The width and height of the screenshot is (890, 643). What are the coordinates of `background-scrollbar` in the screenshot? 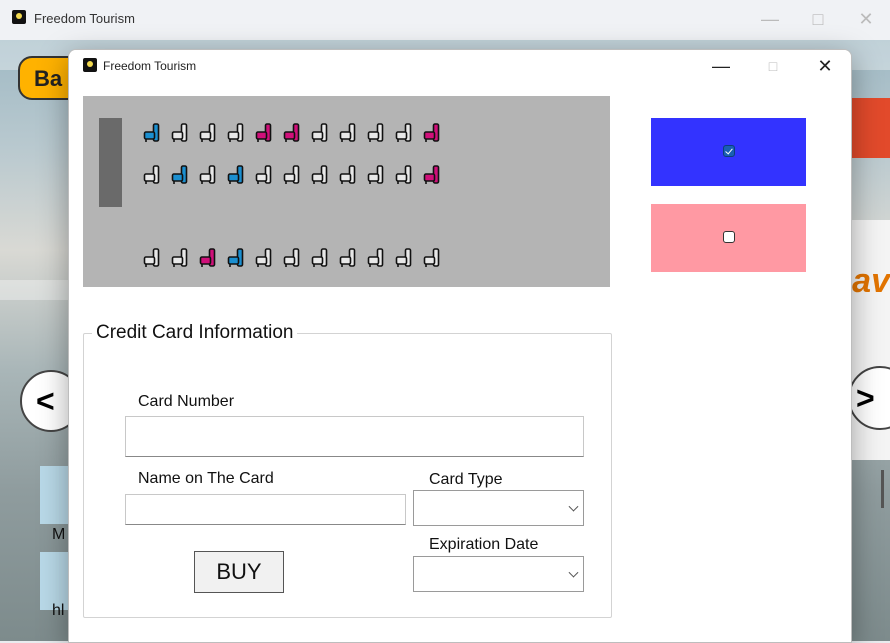 It's located at (882, 489).